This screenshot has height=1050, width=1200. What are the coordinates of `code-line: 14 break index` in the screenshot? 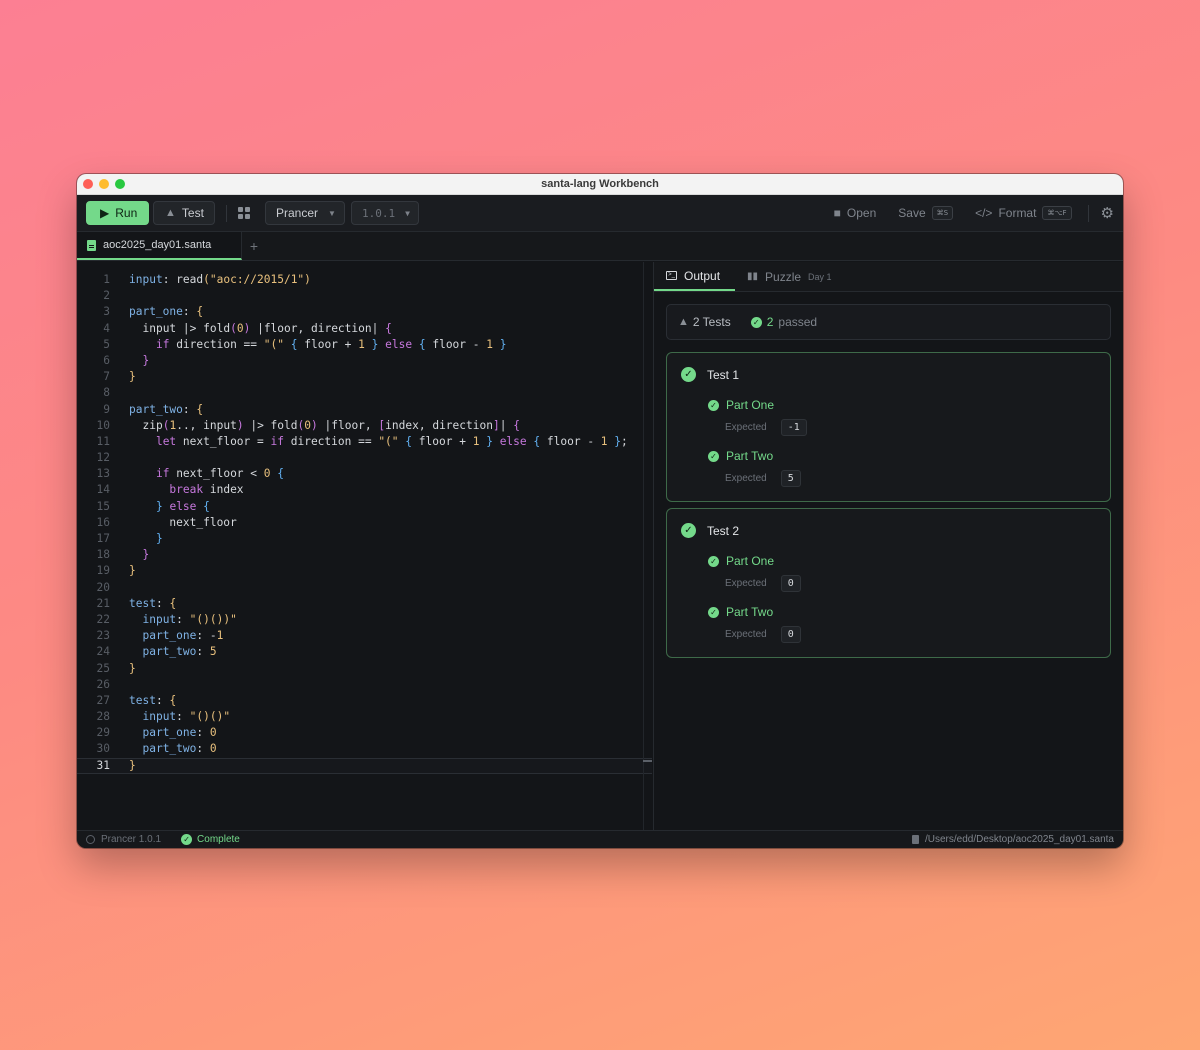 It's located at (364, 490).